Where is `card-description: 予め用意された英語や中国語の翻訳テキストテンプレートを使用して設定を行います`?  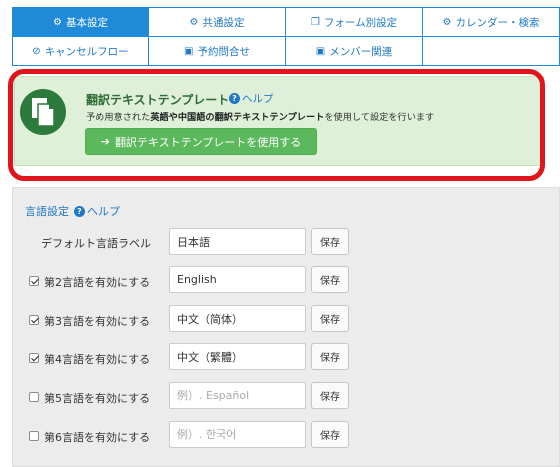 card-description: 予め用意された英語や中国語の翻訳テキストテンプレートを使用して設定を行います is located at coordinates (260, 116).